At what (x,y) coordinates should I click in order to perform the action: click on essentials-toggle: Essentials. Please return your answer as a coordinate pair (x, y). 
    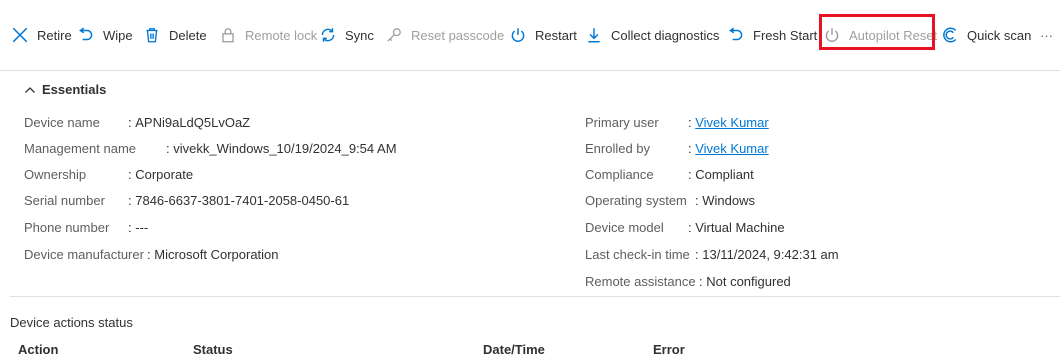
    Looking at the image, I should click on (65, 89).